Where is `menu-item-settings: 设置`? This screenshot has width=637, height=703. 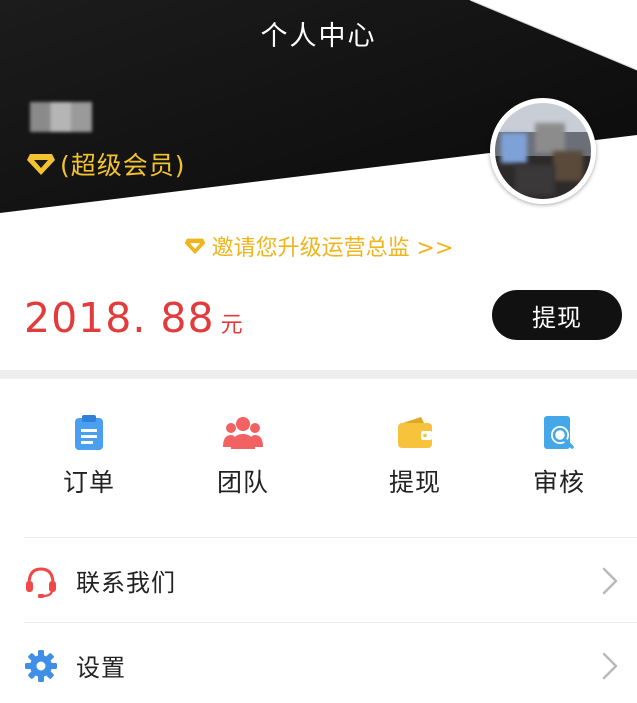
menu-item-settings: 设置 is located at coordinates (318, 663).